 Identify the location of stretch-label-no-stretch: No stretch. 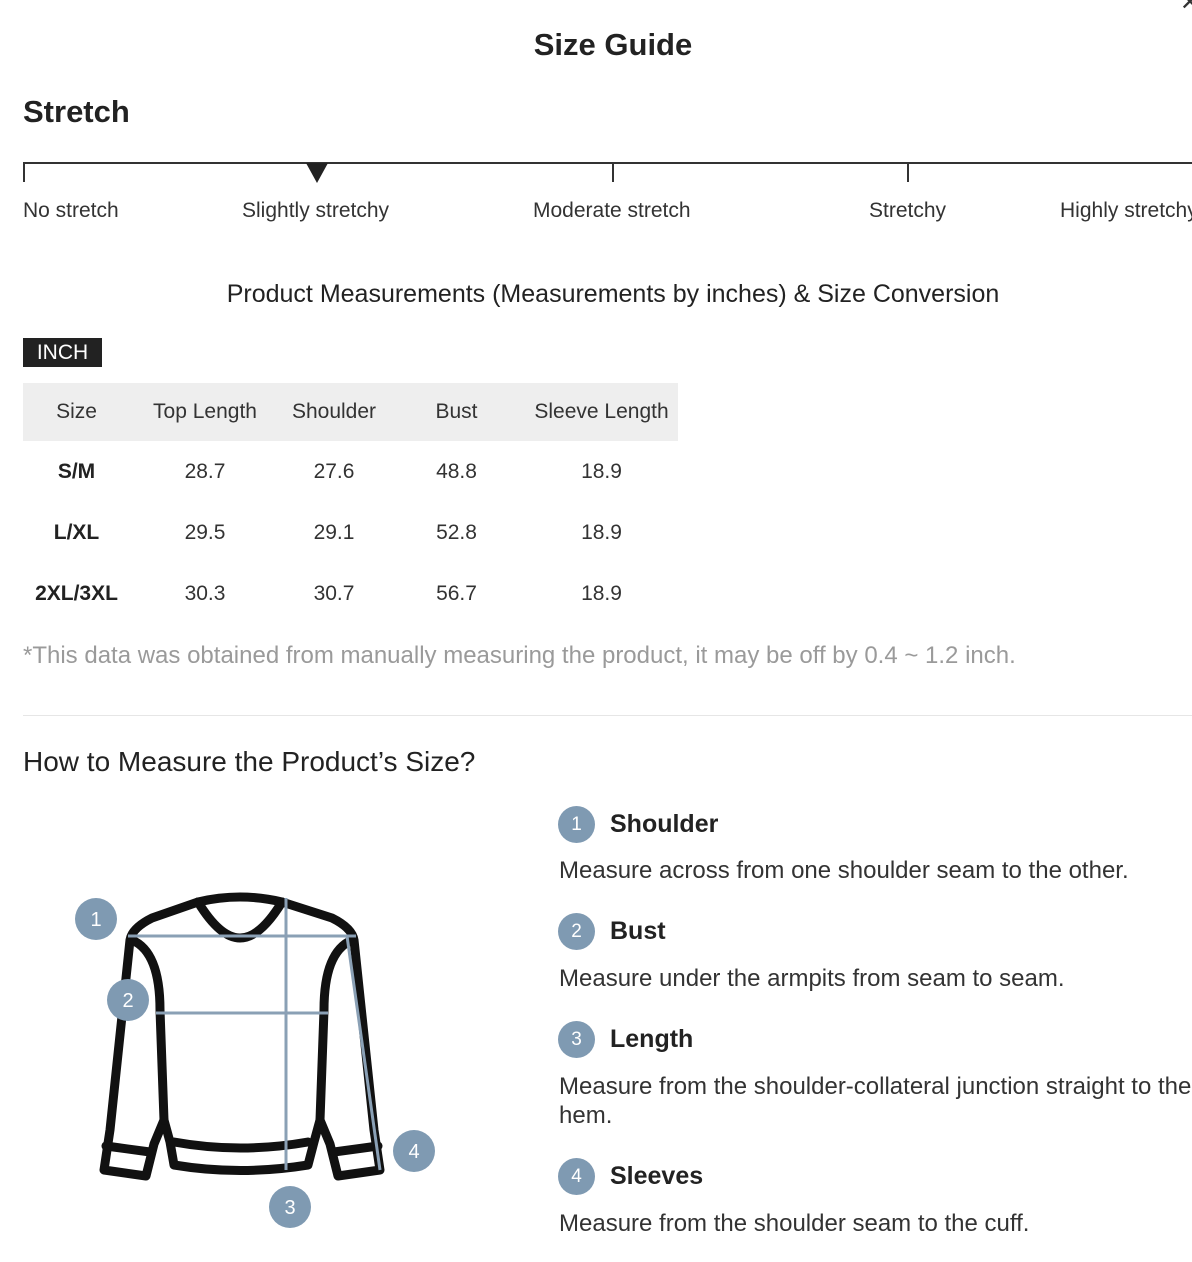
(71, 210).